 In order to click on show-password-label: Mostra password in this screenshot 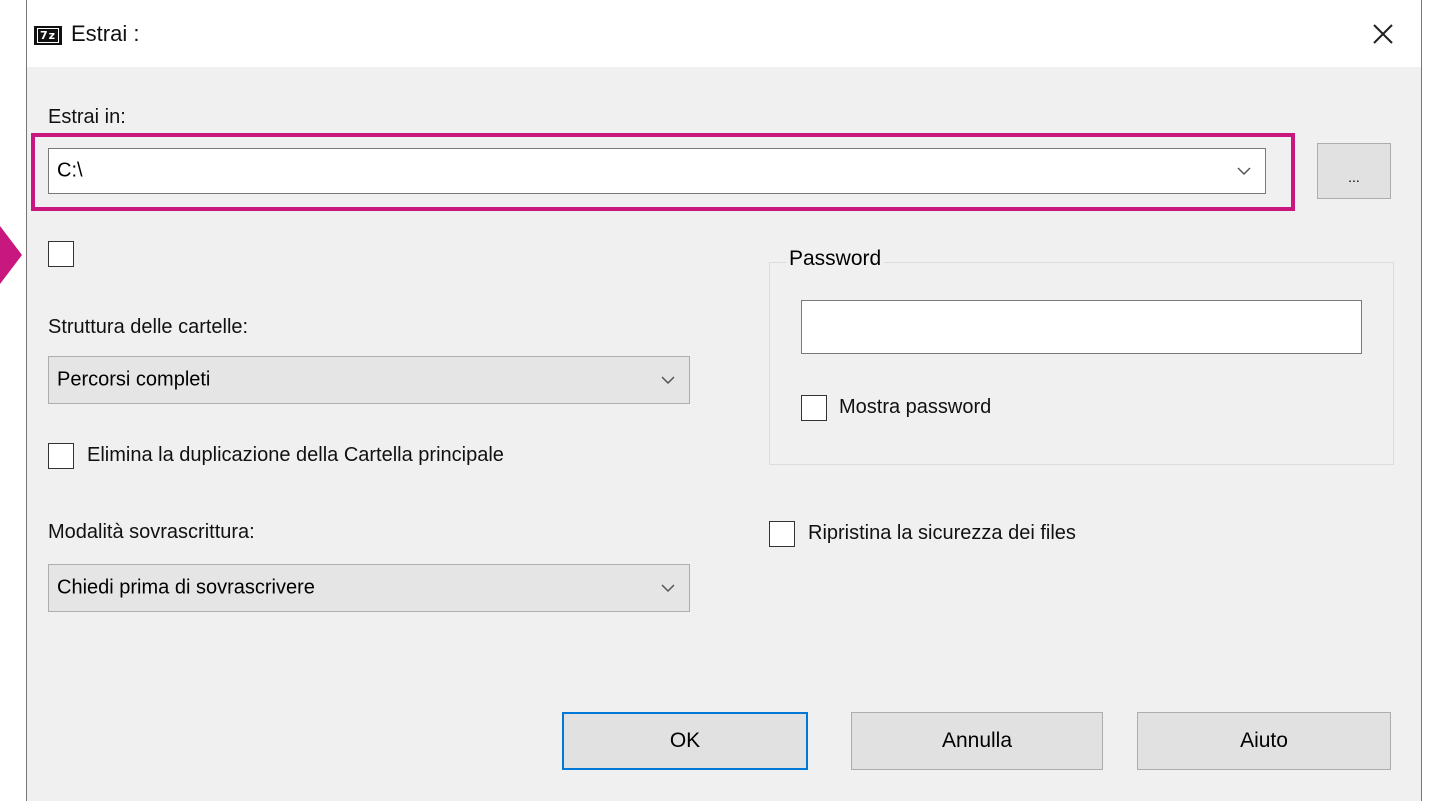, I will do `click(915, 407)`.